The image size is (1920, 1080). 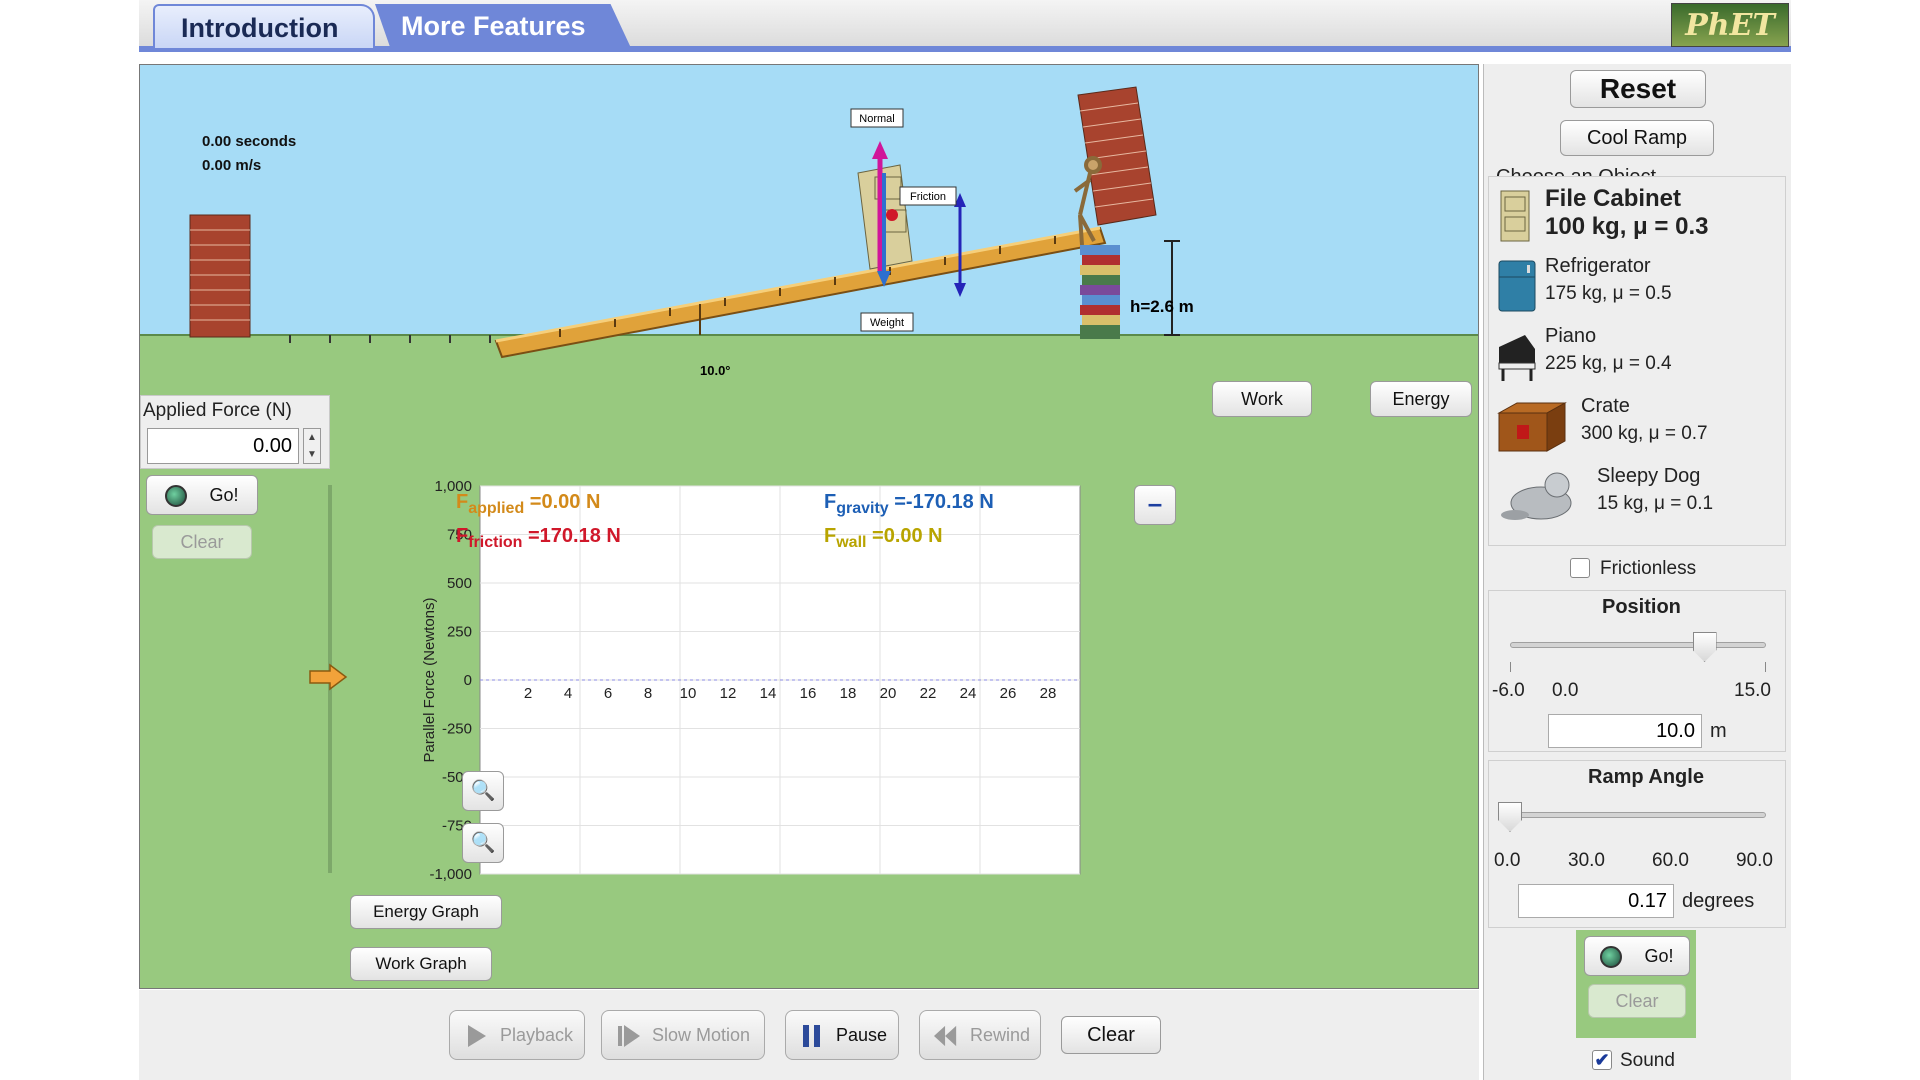 I want to click on cool-ramp-button: Cool Ramp, so click(x=1637, y=138).